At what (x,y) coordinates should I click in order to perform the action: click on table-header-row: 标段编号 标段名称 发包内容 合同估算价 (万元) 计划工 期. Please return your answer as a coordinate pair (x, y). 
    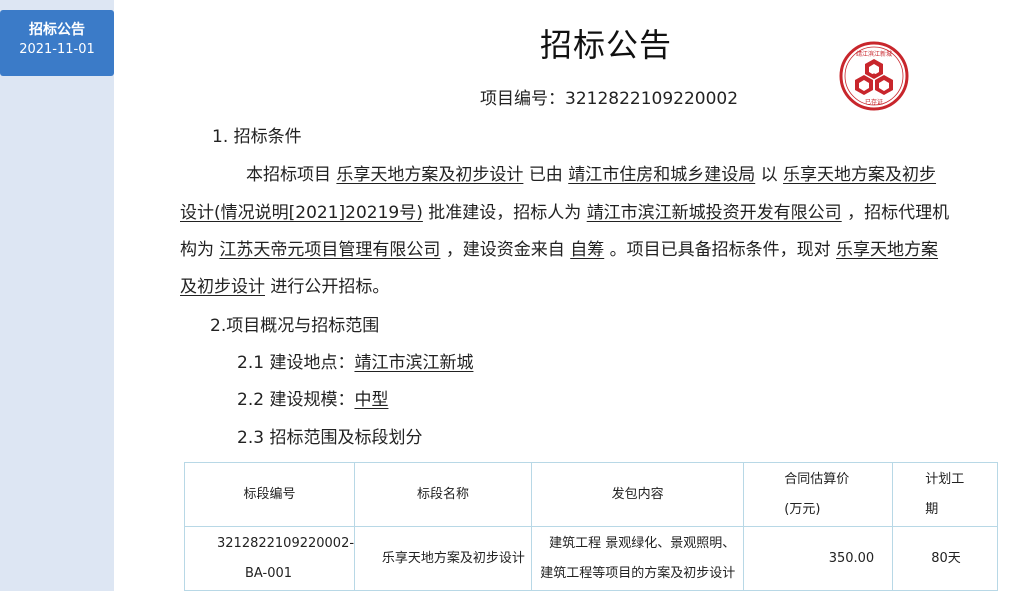
    Looking at the image, I should click on (590, 494).